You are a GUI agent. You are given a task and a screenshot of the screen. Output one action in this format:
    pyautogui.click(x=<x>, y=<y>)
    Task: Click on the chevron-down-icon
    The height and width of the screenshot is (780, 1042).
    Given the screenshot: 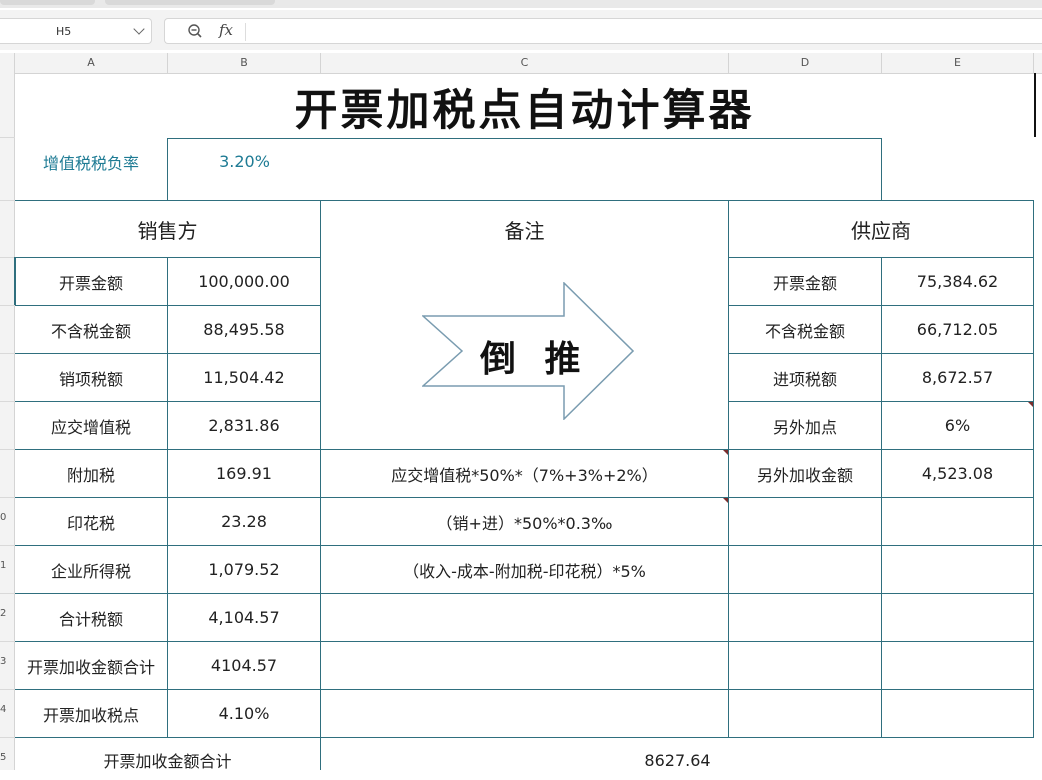 What is the action you would take?
    pyautogui.click(x=139, y=29)
    